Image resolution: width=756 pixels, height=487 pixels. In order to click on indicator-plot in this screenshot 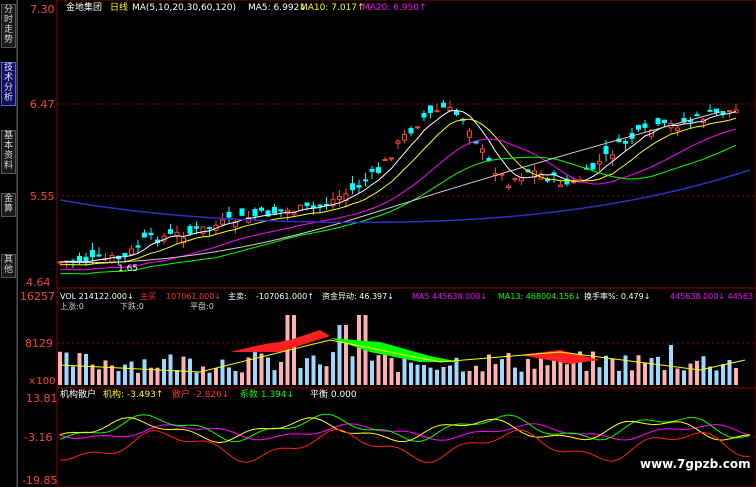, I will do `click(405, 438)`.